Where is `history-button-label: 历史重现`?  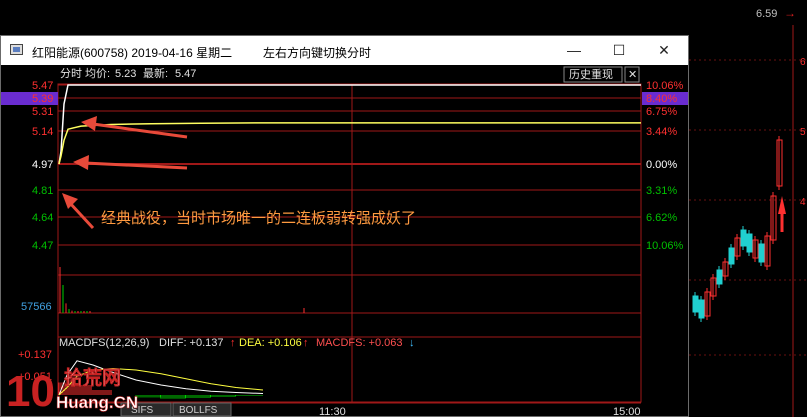
history-button-label: 历史重现 is located at coordinates (591, 74).